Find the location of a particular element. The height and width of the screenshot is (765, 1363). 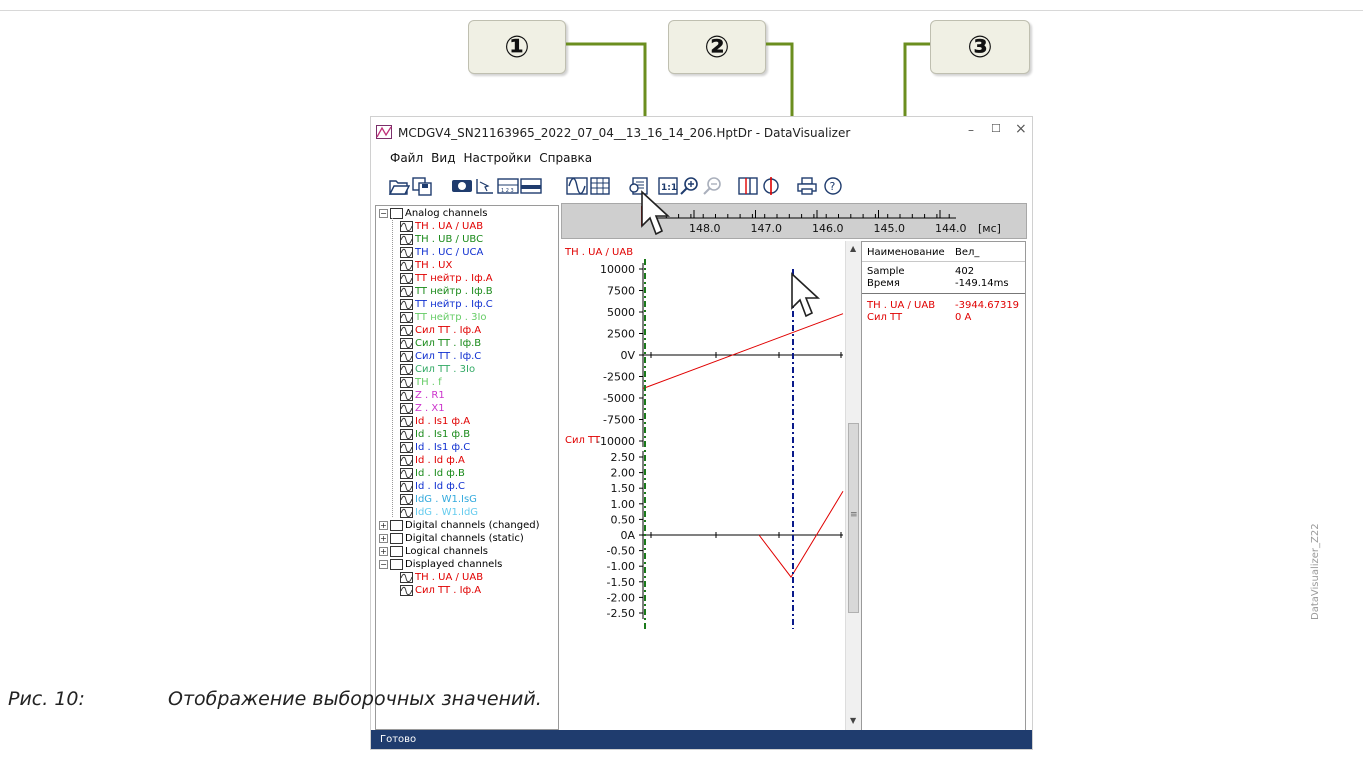

y-tick-label: 1.00 is located at coordinates (623, 504).